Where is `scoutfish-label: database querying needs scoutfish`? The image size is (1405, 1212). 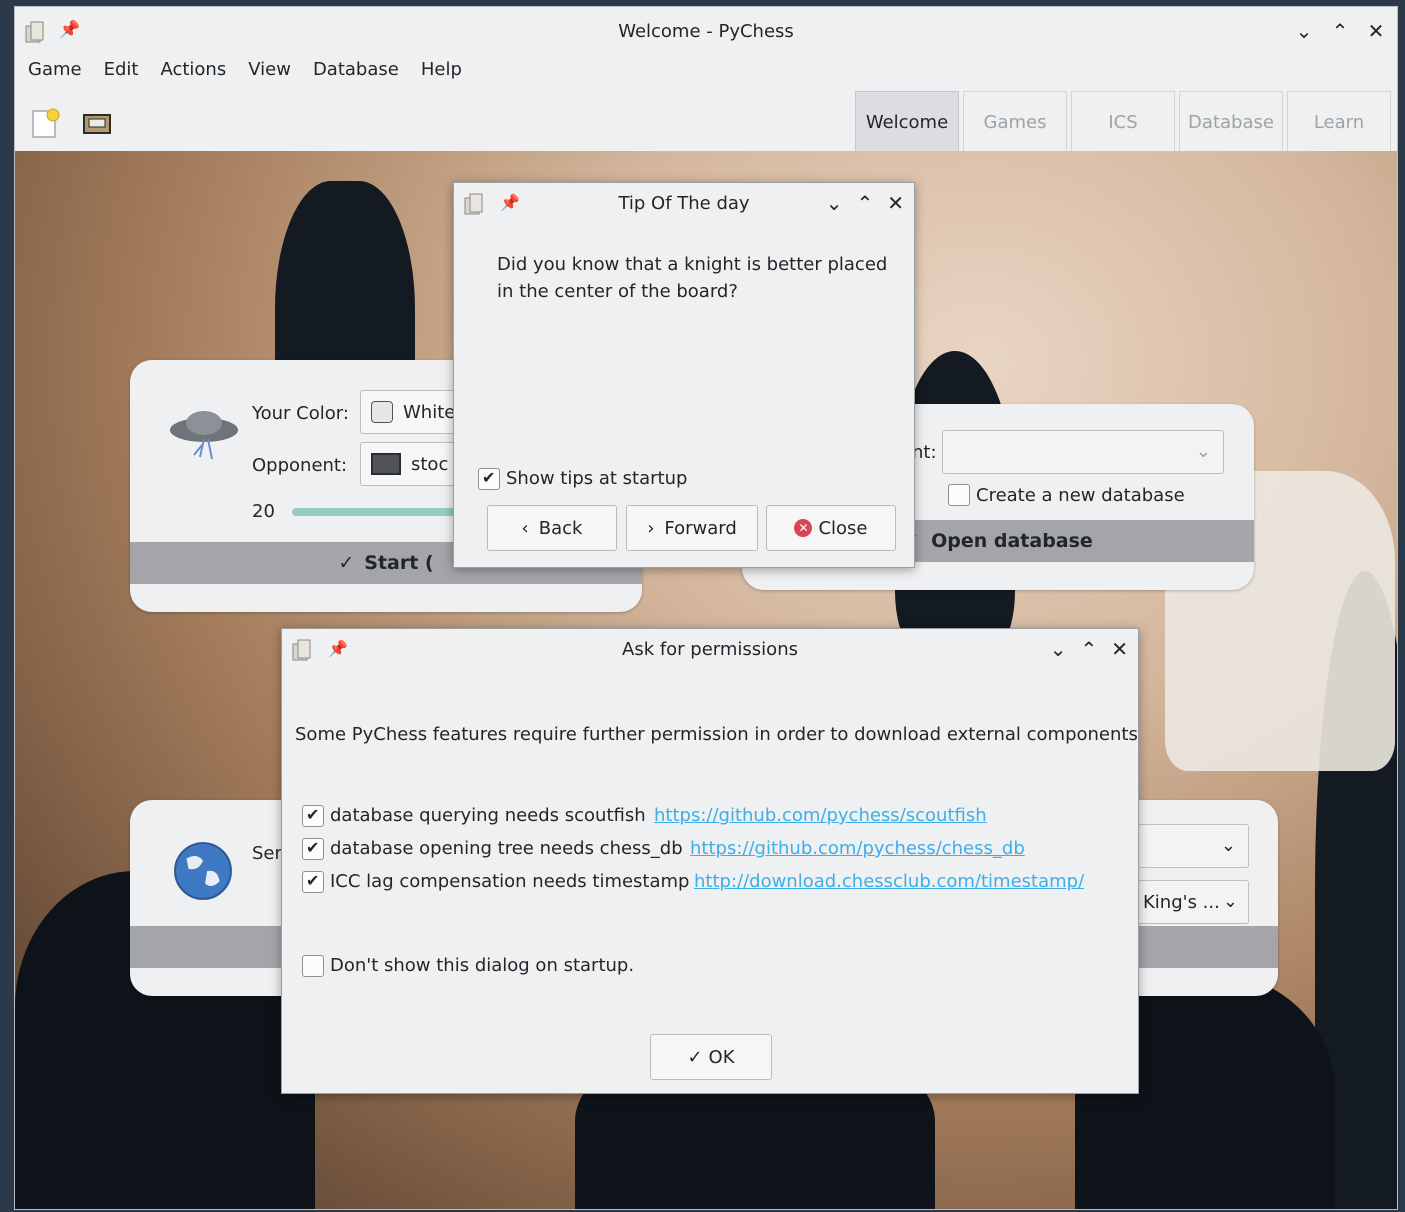 scoutfish-label: database querying needs scoutfish is located at coordinates (488, 815).